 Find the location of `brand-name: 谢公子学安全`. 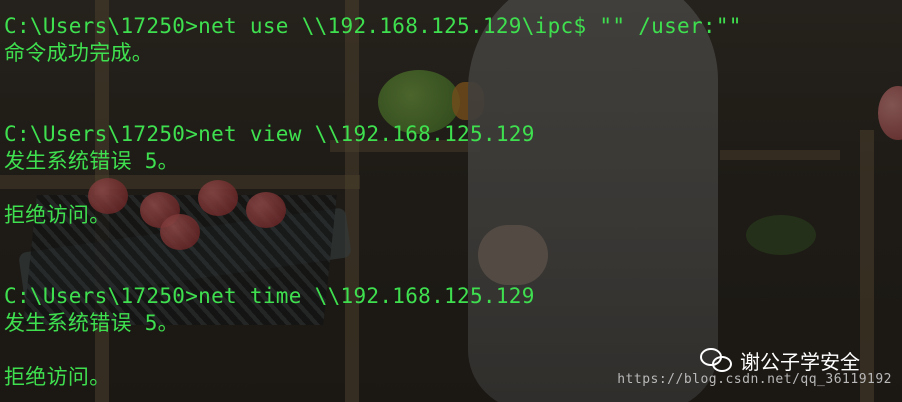

brand-name: 谢公子学安全 is located at coordinates (800, 362).